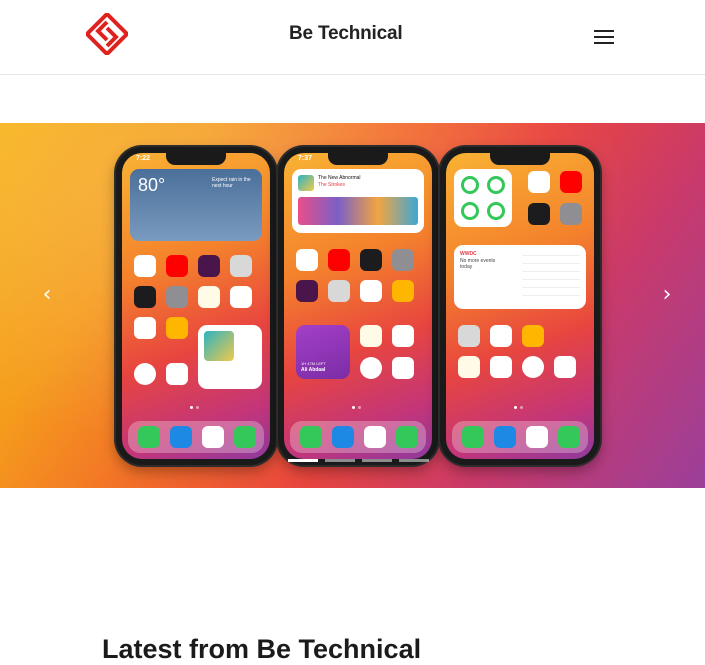 The height and width of the screenshot is (665, 705). What do you see at coordinates (551, 277) in the screenshot?
I see `calendar-month-grid` at bounding box center [551, 277].